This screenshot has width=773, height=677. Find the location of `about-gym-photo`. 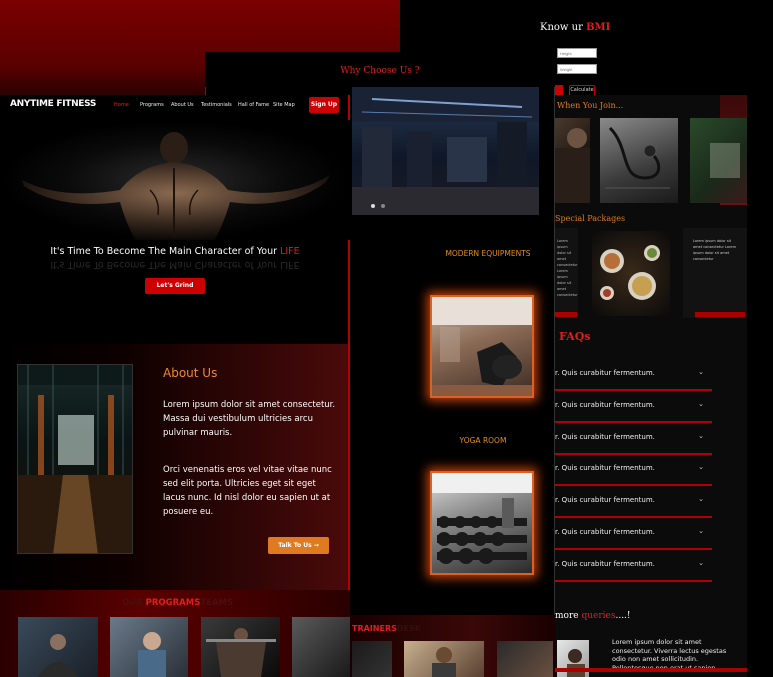

about-gym-photo is located at coordinates (75, 459).